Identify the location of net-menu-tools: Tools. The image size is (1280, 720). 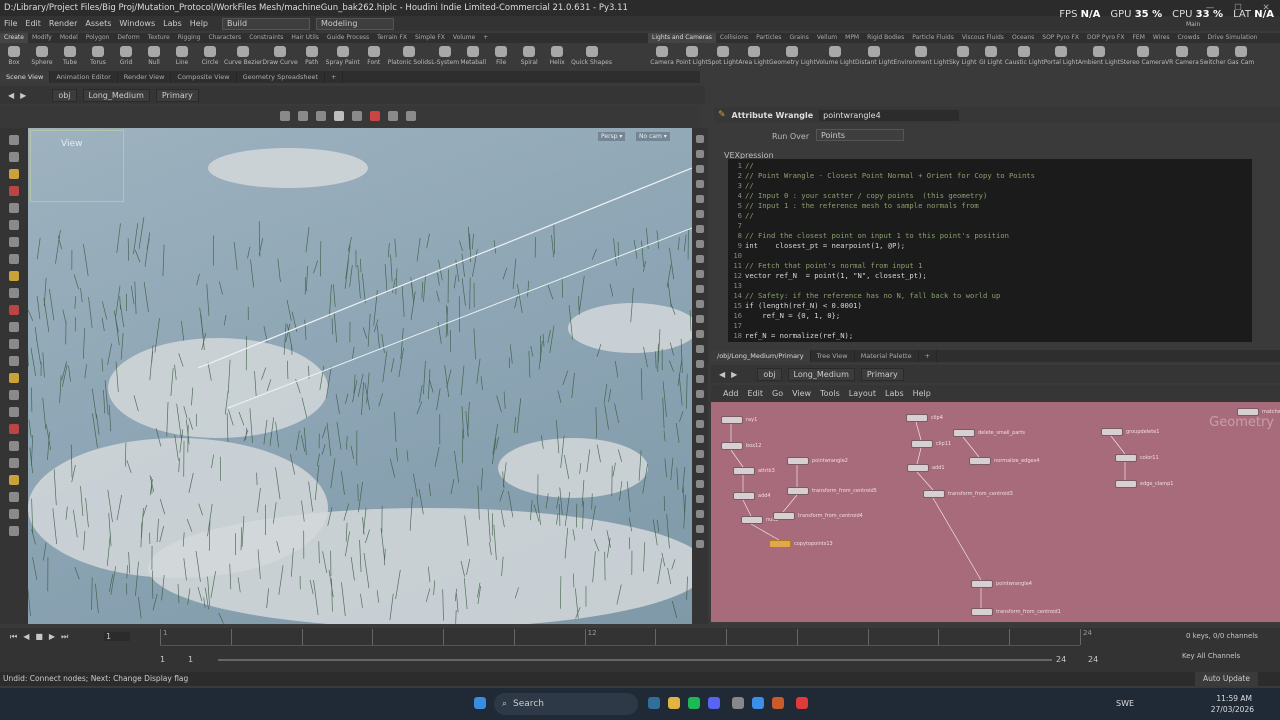
(830, 393).